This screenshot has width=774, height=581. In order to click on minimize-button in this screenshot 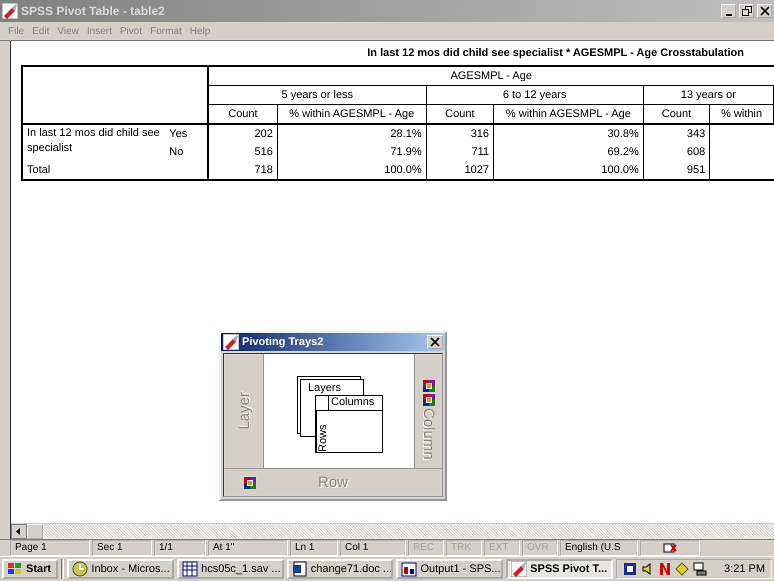, I will do `click(728, 11)`.